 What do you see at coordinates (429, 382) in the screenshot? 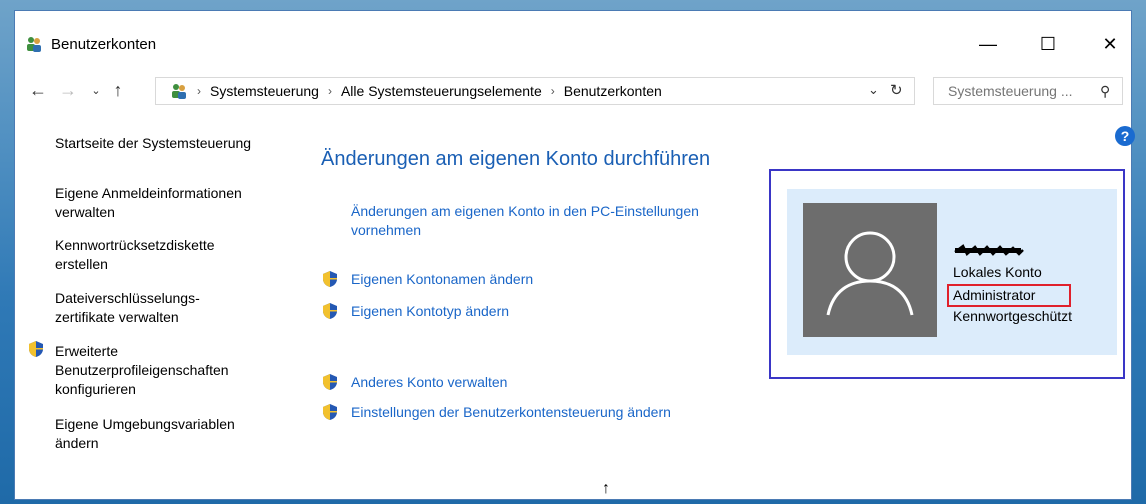
I see `task-anderes-konto: Anderes Konto verwalten` at bounding box center [429, 382].